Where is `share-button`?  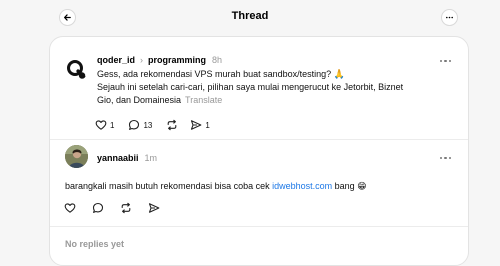
share-button is located at coordinates (154, 208).